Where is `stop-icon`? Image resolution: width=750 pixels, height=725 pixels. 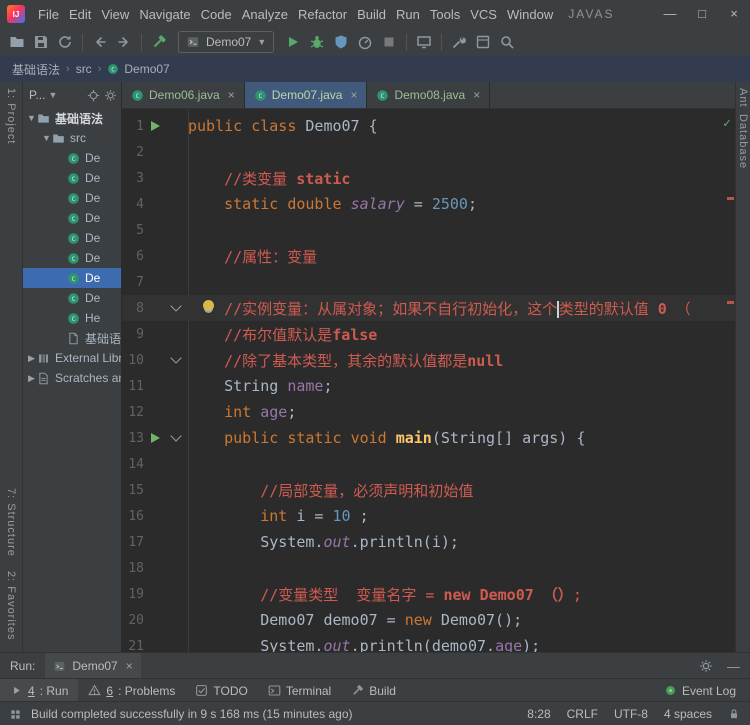 stop-icon is located at coordinates (389, 42).